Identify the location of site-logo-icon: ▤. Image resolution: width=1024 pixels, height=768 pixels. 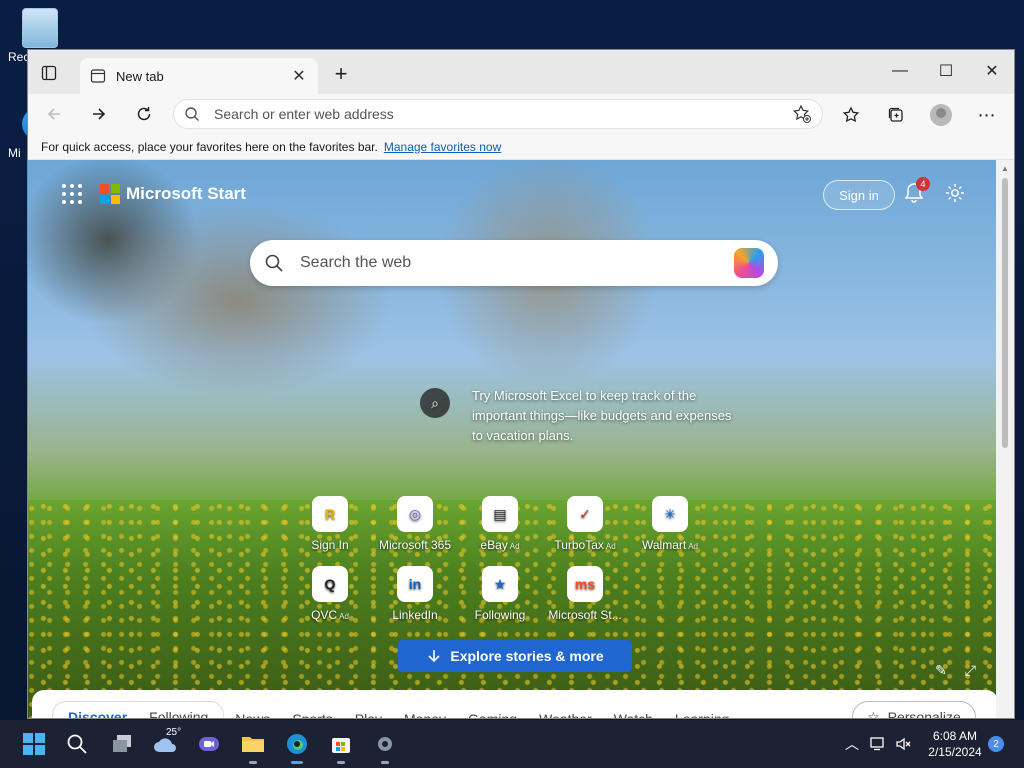
(500, 514).